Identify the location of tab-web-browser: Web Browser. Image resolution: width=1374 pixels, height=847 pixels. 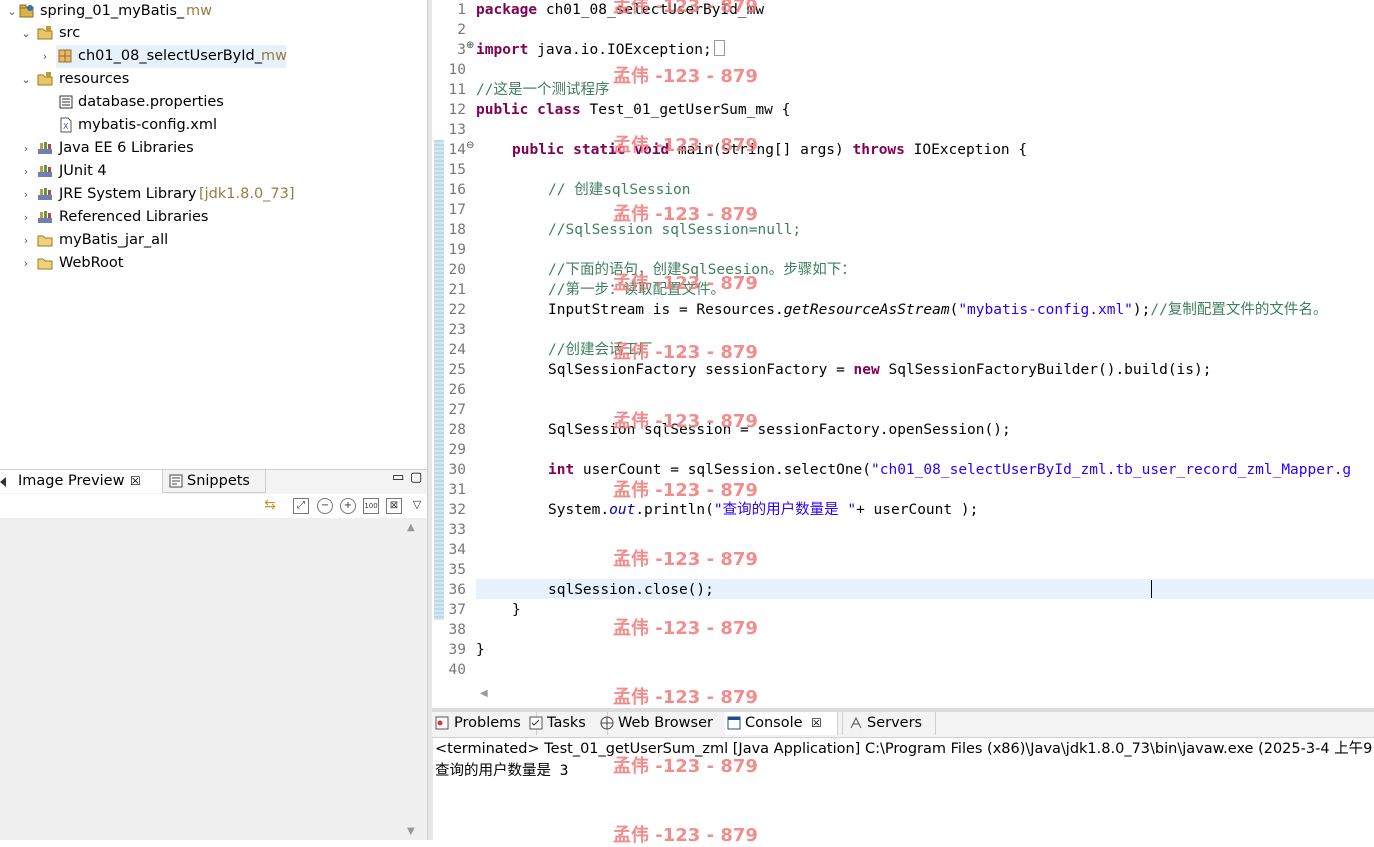
(666, 723).